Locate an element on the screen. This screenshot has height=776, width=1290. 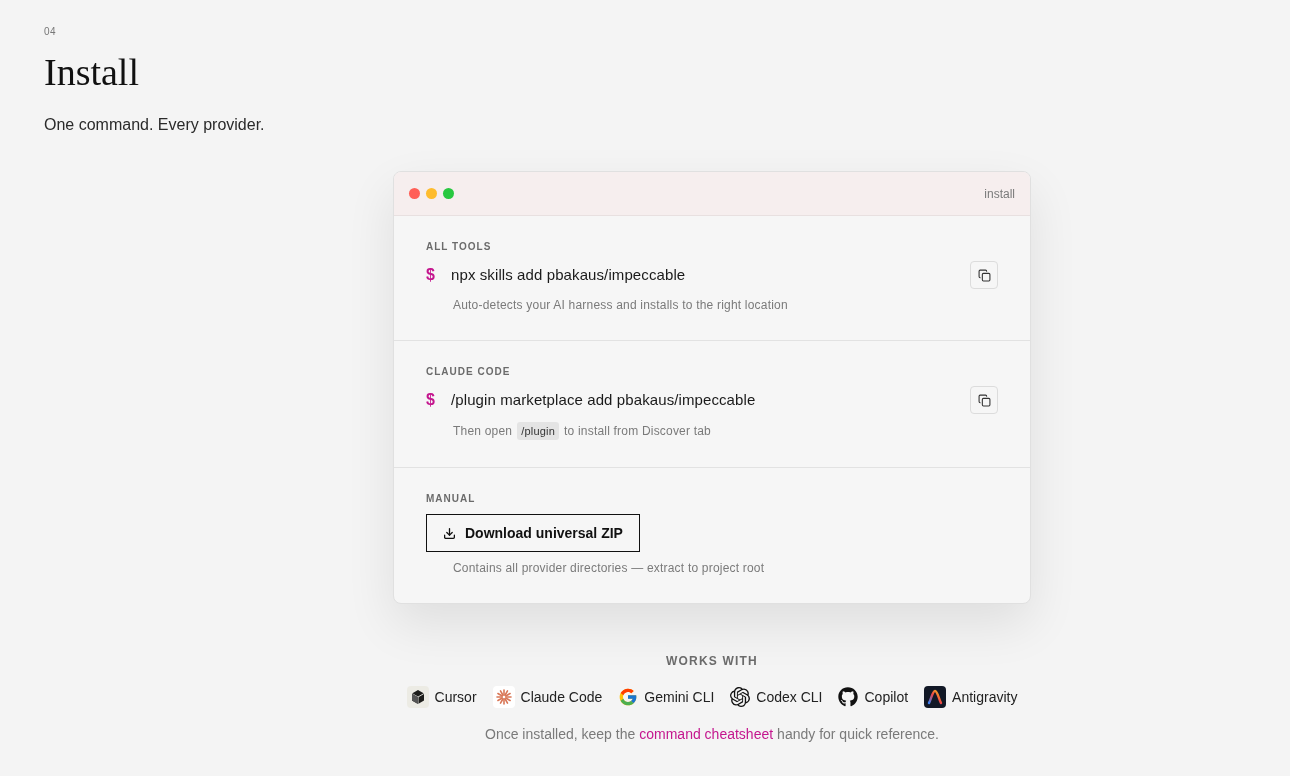
tool-name: Gemini CLI is located at coordinates (679, 697).